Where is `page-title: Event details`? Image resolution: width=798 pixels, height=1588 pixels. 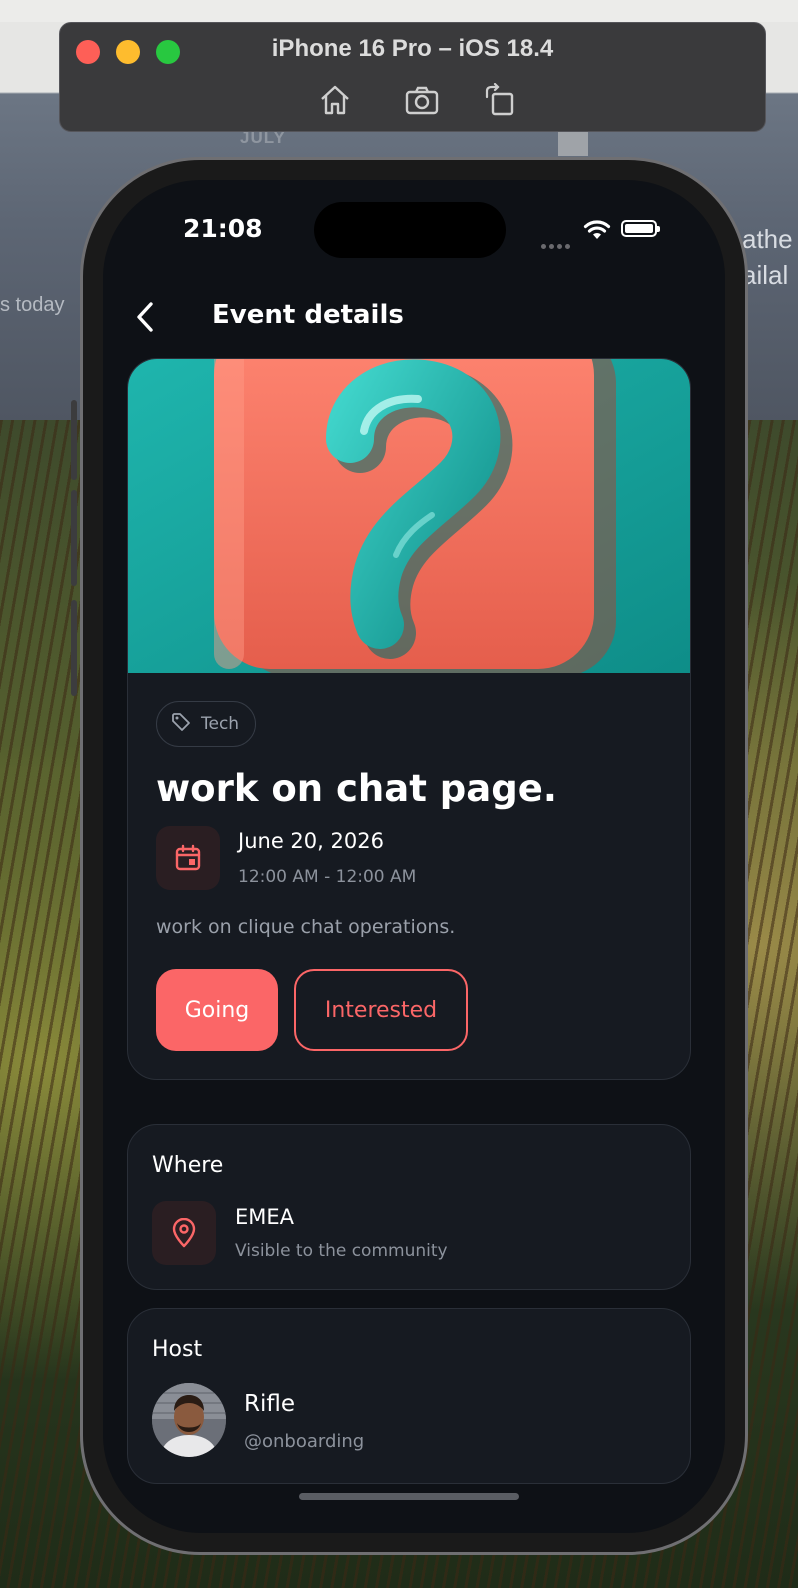
page-title: Event details is located at coordinates (308, 315).